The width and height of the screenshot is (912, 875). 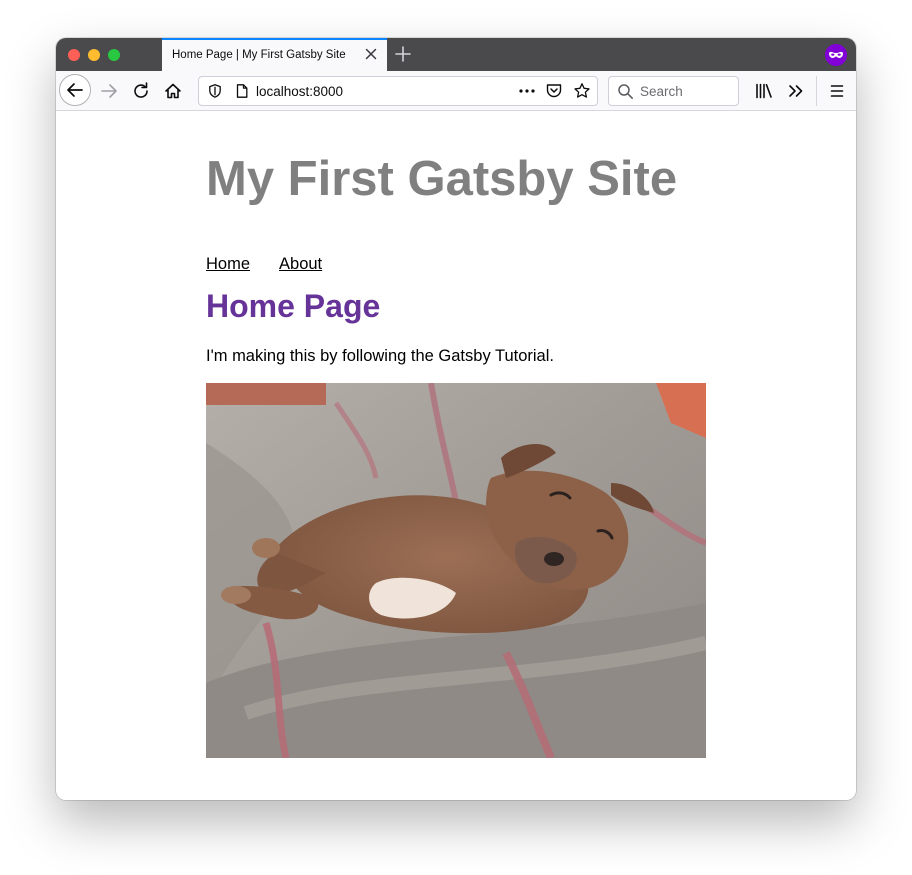 What do you see at coordinates (527, 91) in the screenshot?
I see `page-actions-icon` at bounding box center [527, 91].